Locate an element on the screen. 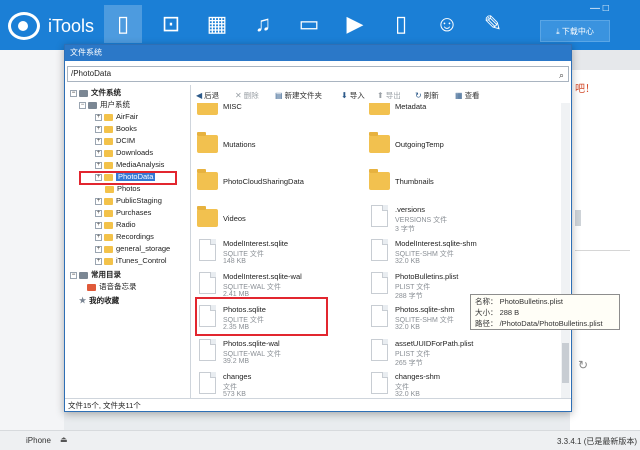 Image resolution: width=640 pixels, height=450 pixels. list-item: assetUUIDForPath.plist PLIST 文件 265 字节 is located at coordinates (450, 353).